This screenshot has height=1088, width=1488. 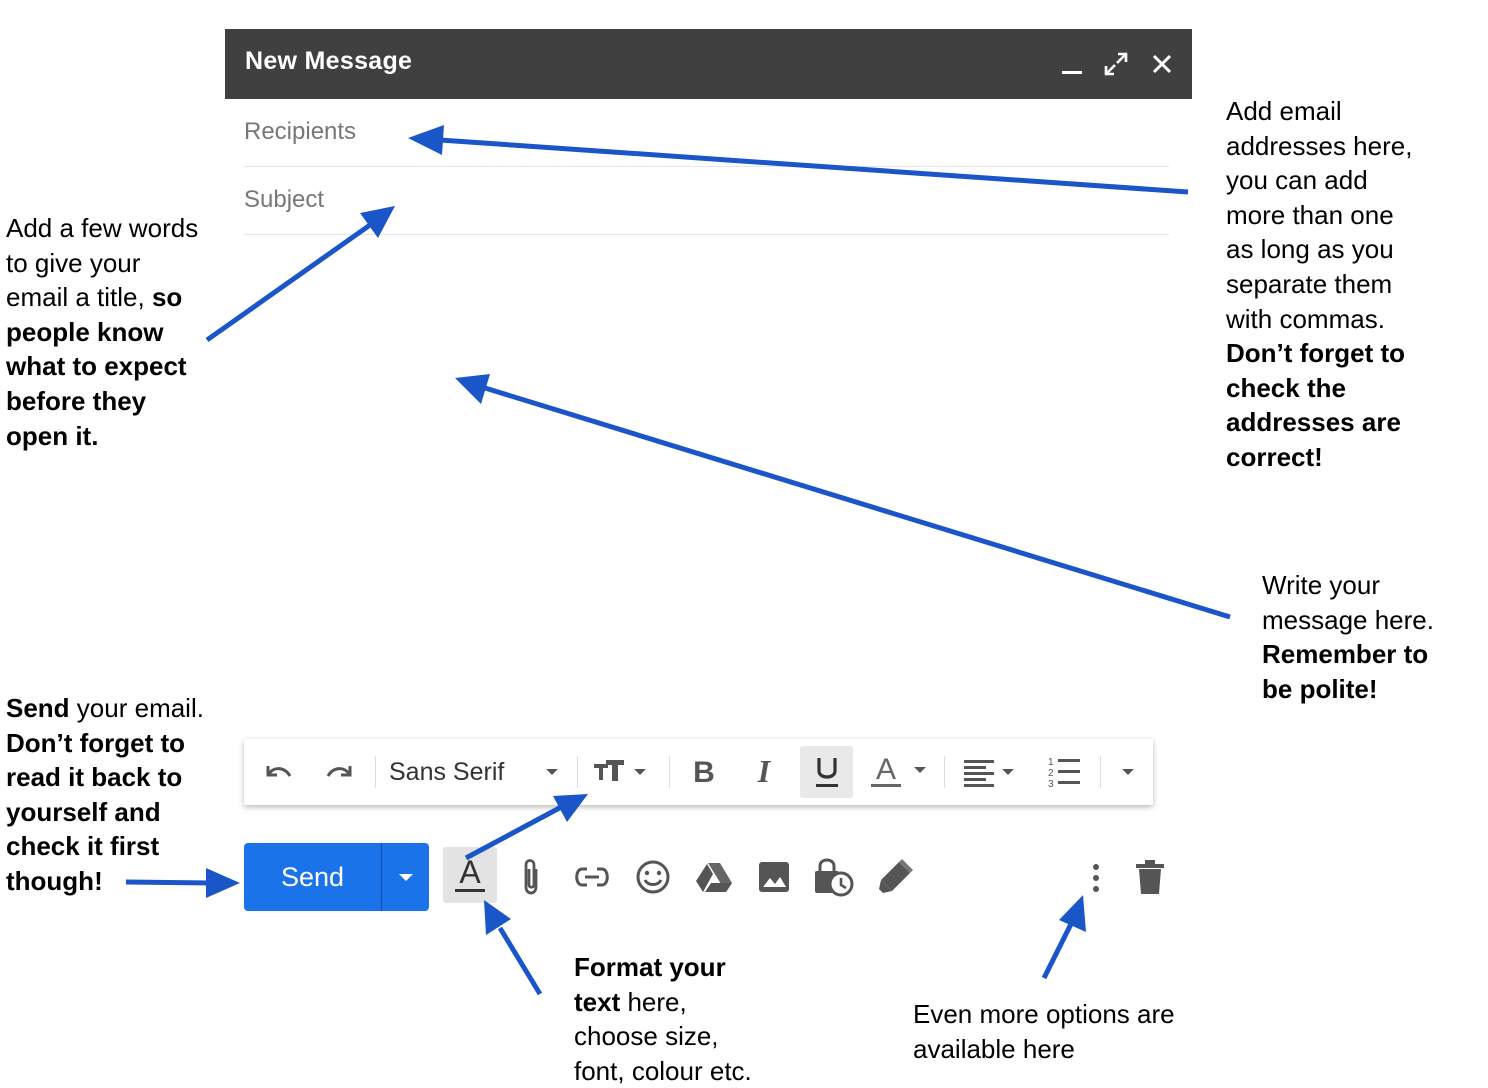 I want to click on annotation-more-options: Even more options are available here, so click(x=1044, y=1031).